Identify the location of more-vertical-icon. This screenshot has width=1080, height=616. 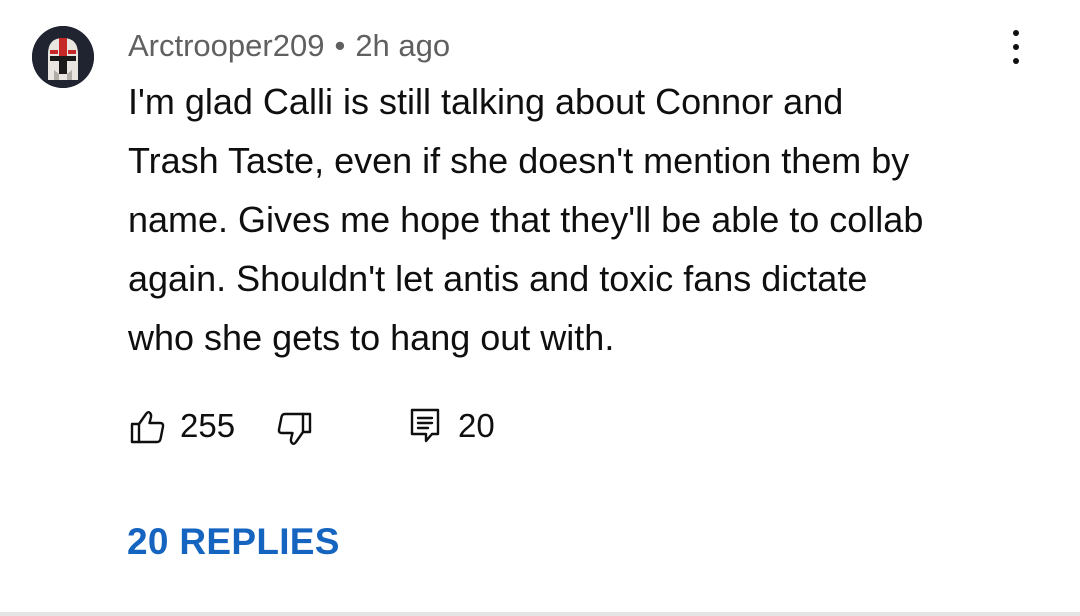
(1016, 47).